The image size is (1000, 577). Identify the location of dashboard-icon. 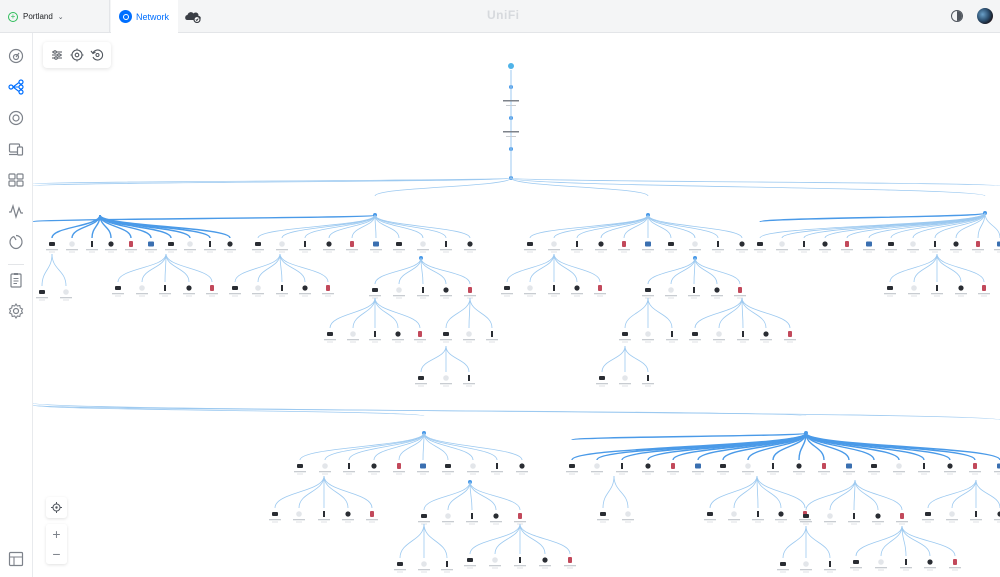
(16, 56).